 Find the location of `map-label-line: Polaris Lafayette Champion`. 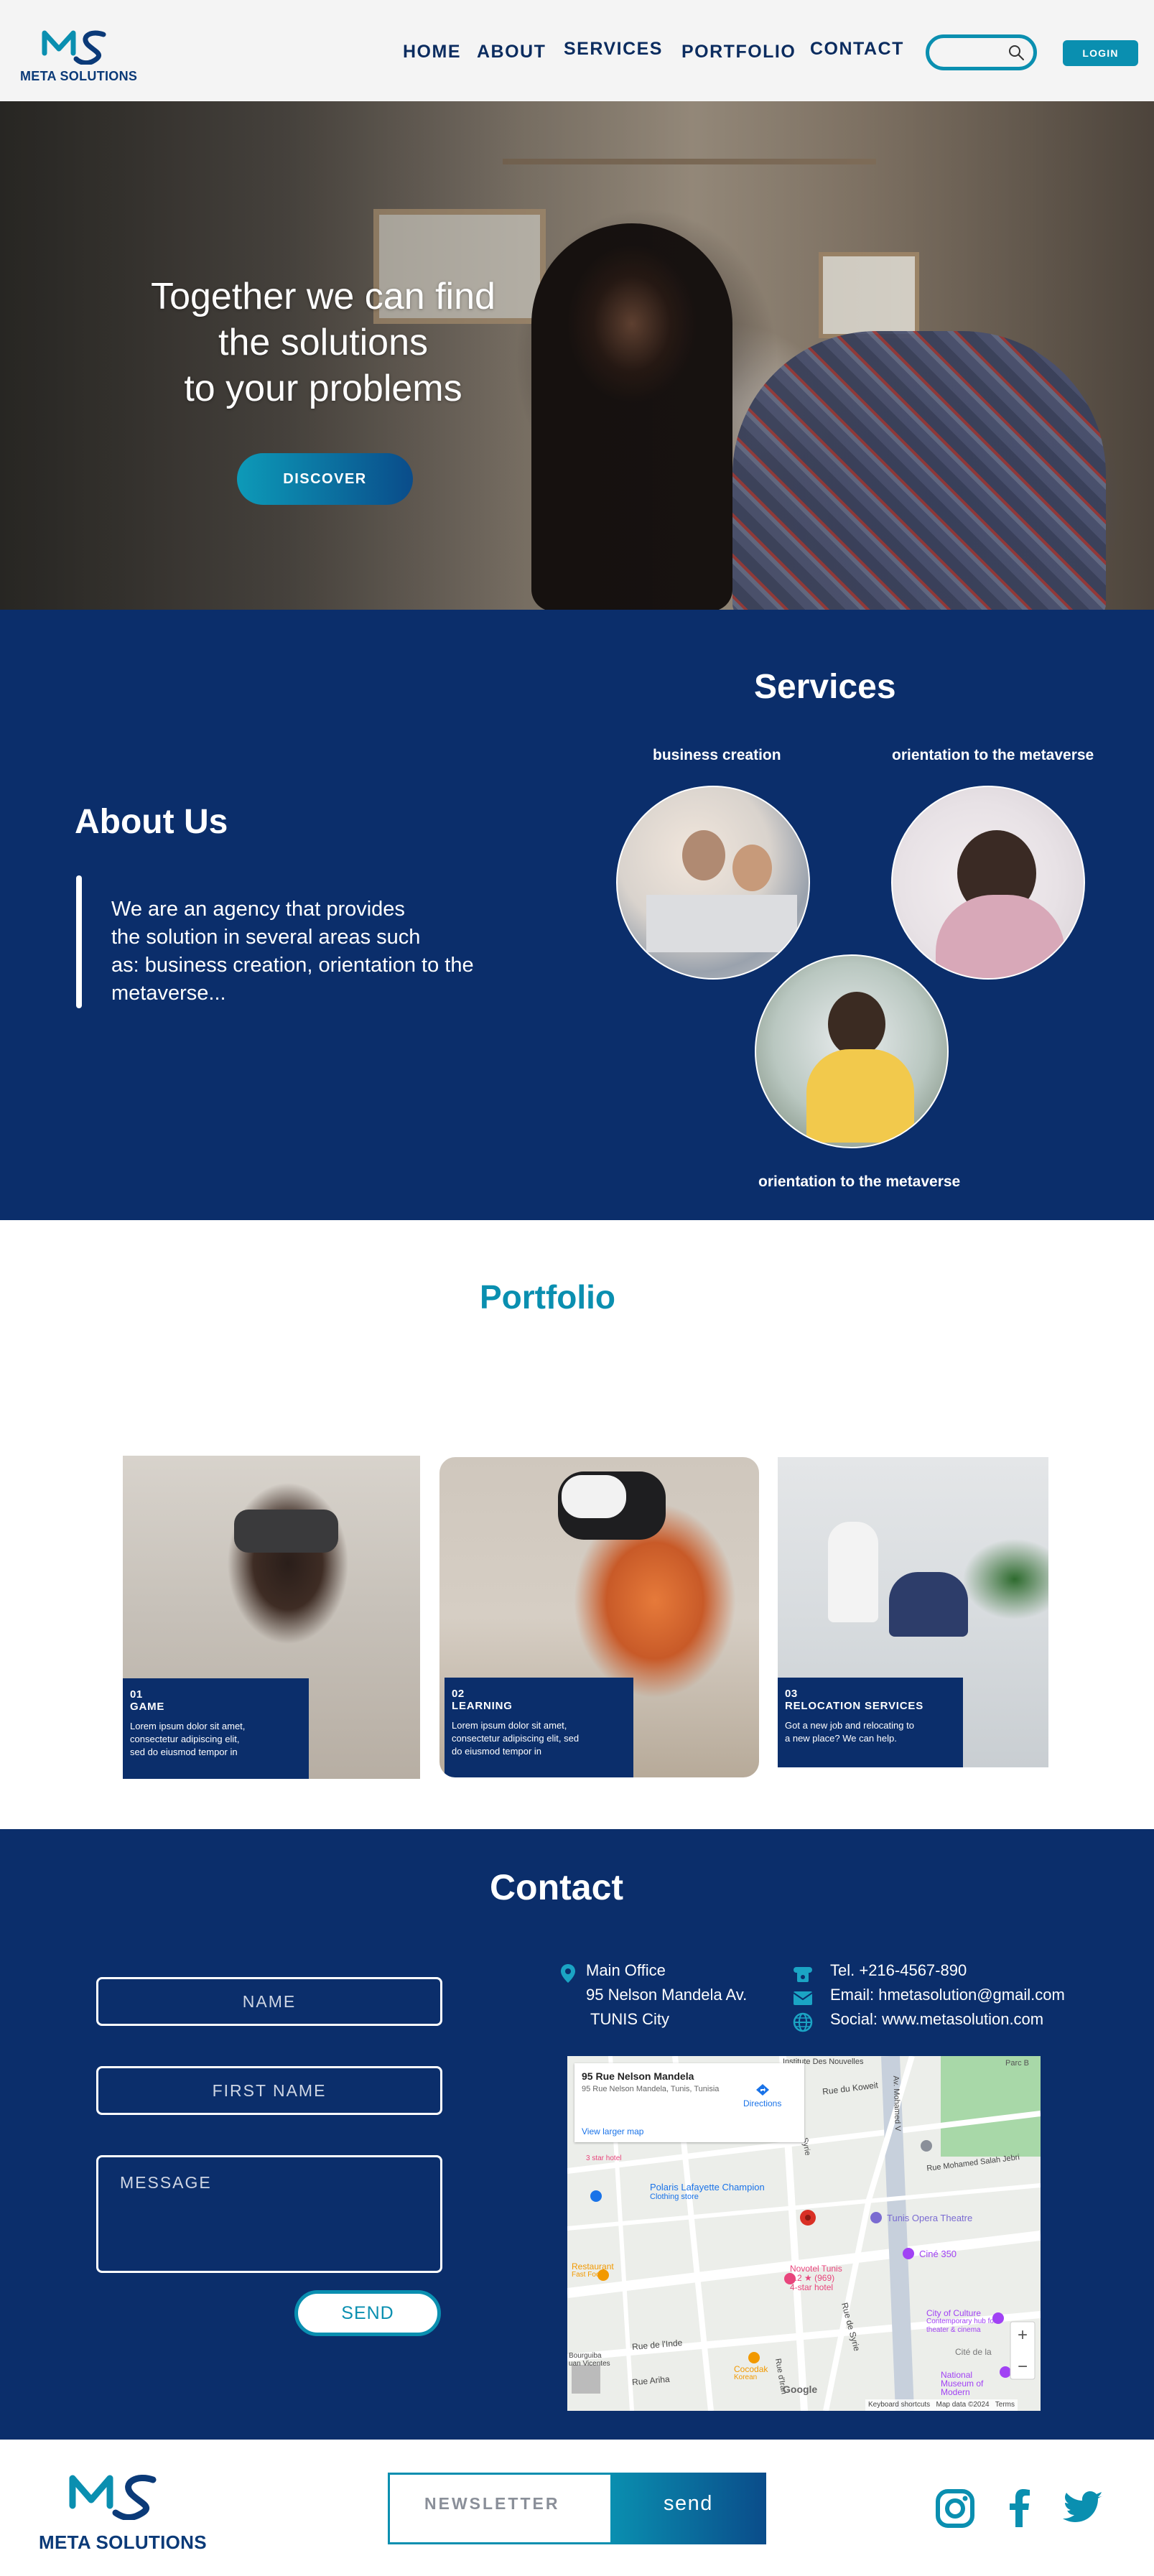

map-label-line: Polaris Lafayette Champion is located at coordinates (707, 2187).